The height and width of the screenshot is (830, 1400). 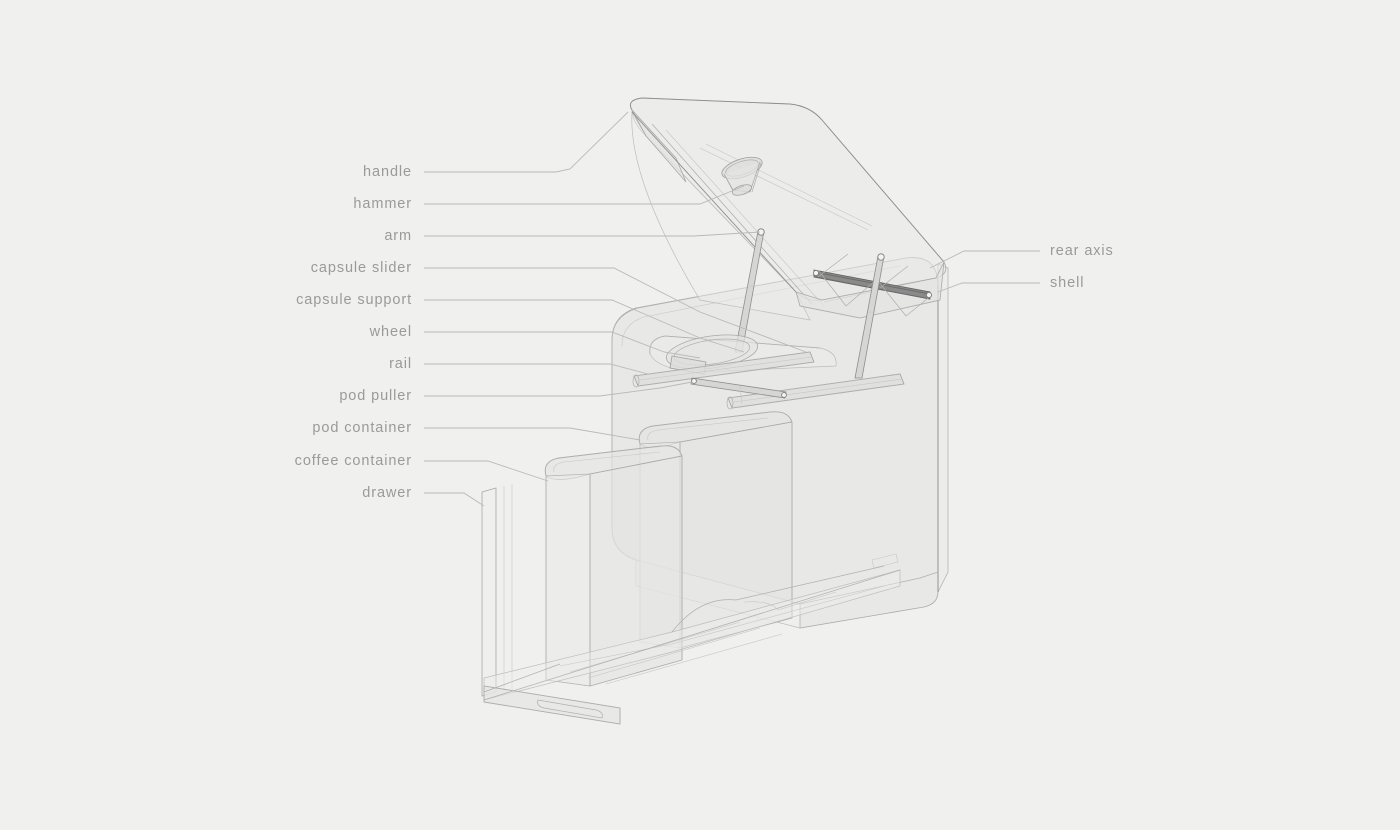 I want to click on leader-line-coffee-container, so click(x=486, y=471).